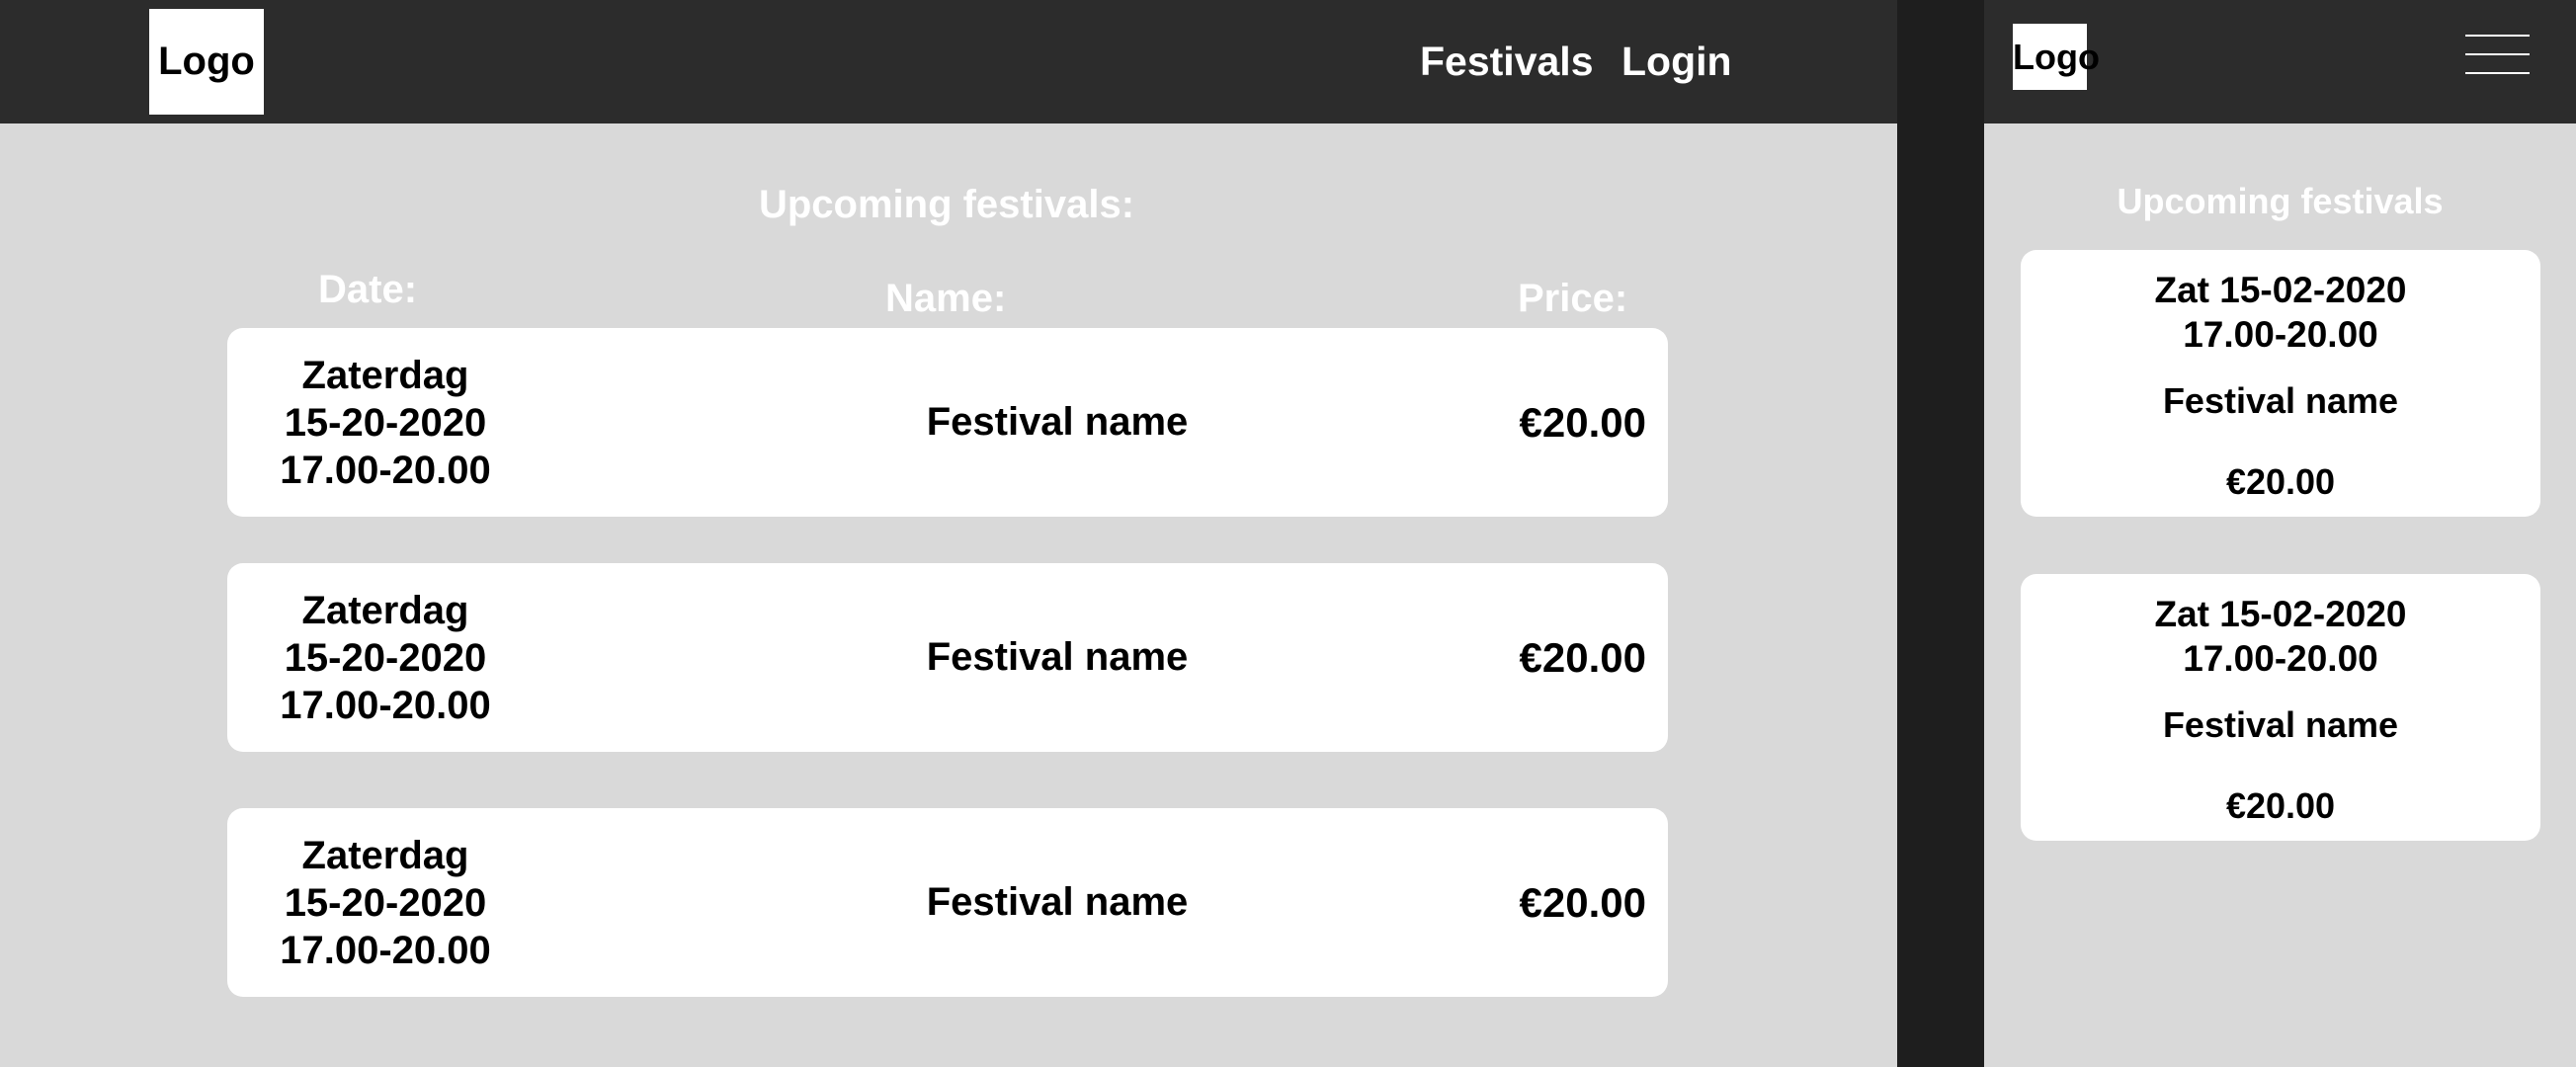 The width and height of the screenshot is (2576, 1067). What do you see at coordinates (2056, 57) in the screenshot?
I see `mobile-logo: Logo` at bounding box center [2056, 57].